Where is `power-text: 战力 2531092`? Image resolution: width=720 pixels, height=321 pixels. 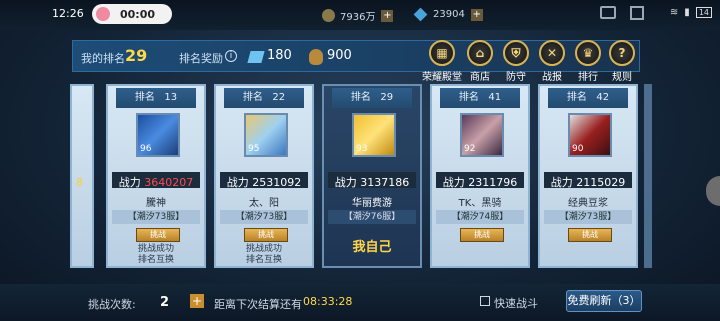 power-text: 战力 2531092 is located at coordinates (264, 182).